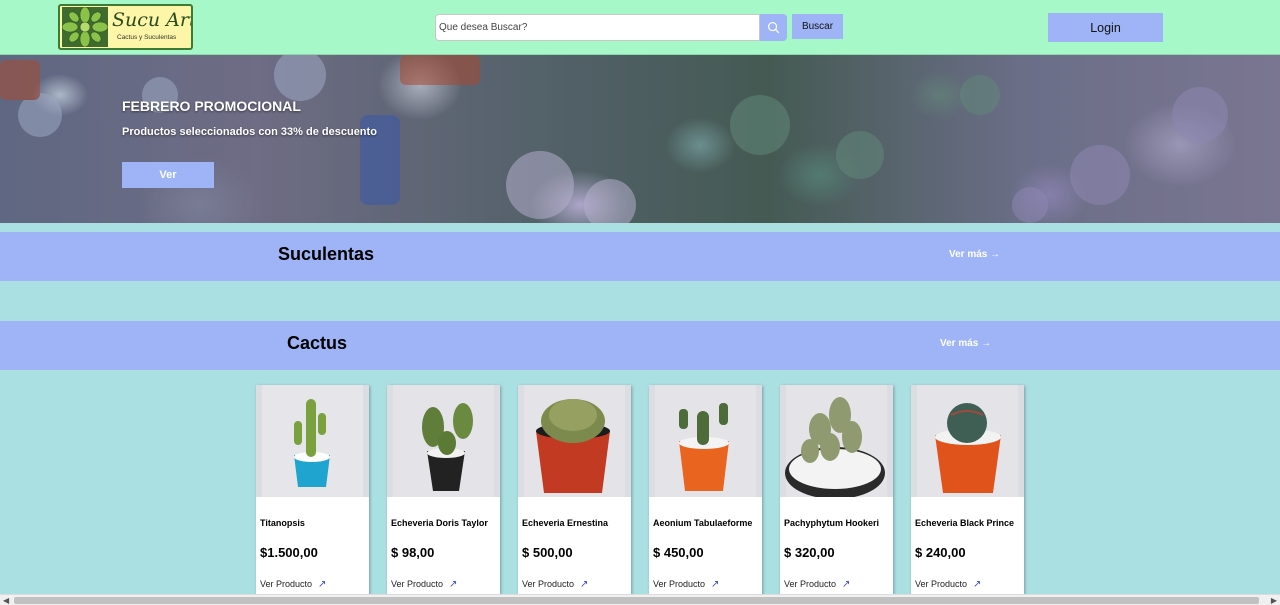 This screenshot has height=605, width=1280. What do you see at coordinates (168, 175) in the screenshot?
I see `banner-ver-button: Ver` at bounding box center [168, 175].